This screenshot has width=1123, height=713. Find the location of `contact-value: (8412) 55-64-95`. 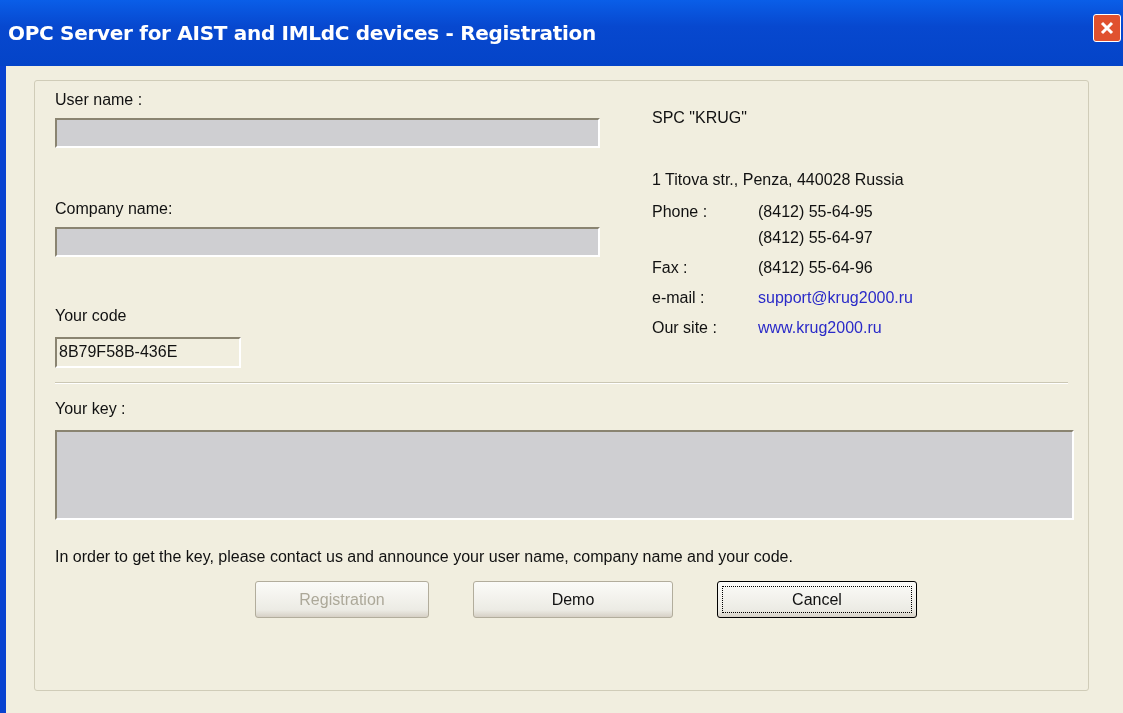

contact-value: (8412) 55-64-95 is located at coordinates (815, 212).